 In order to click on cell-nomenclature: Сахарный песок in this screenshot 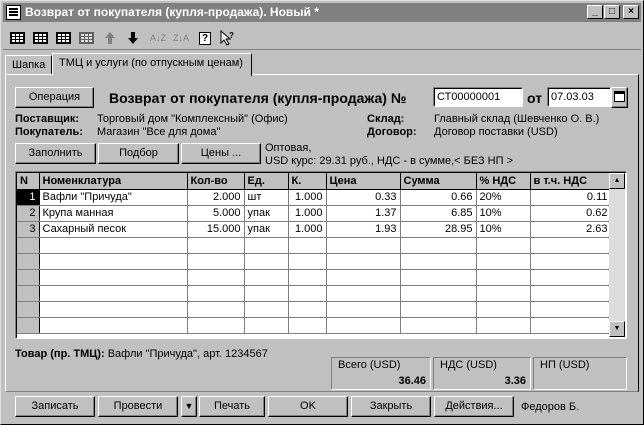, I will do `click(113, 229)`.